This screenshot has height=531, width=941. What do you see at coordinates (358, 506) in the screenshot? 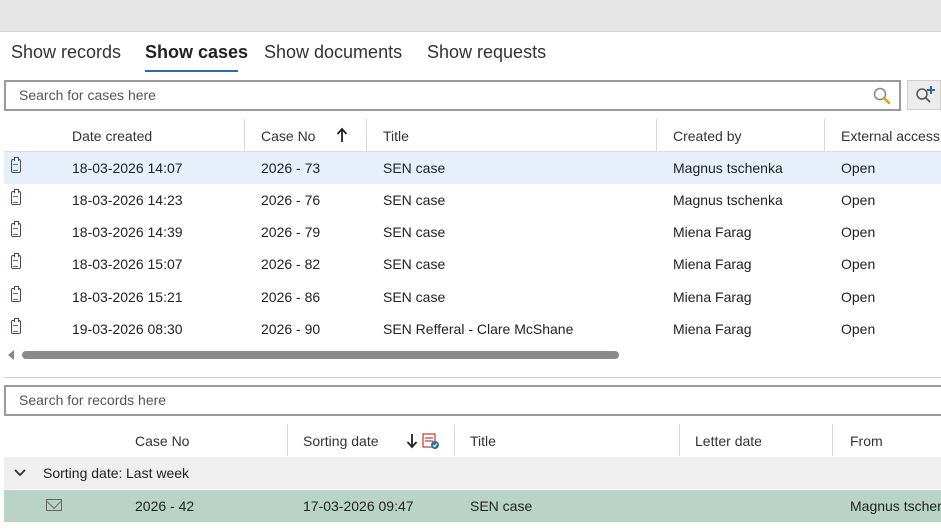
I see `cell-sorting-date: 17-03-2026 09:47` at bounding box center [358, 506].